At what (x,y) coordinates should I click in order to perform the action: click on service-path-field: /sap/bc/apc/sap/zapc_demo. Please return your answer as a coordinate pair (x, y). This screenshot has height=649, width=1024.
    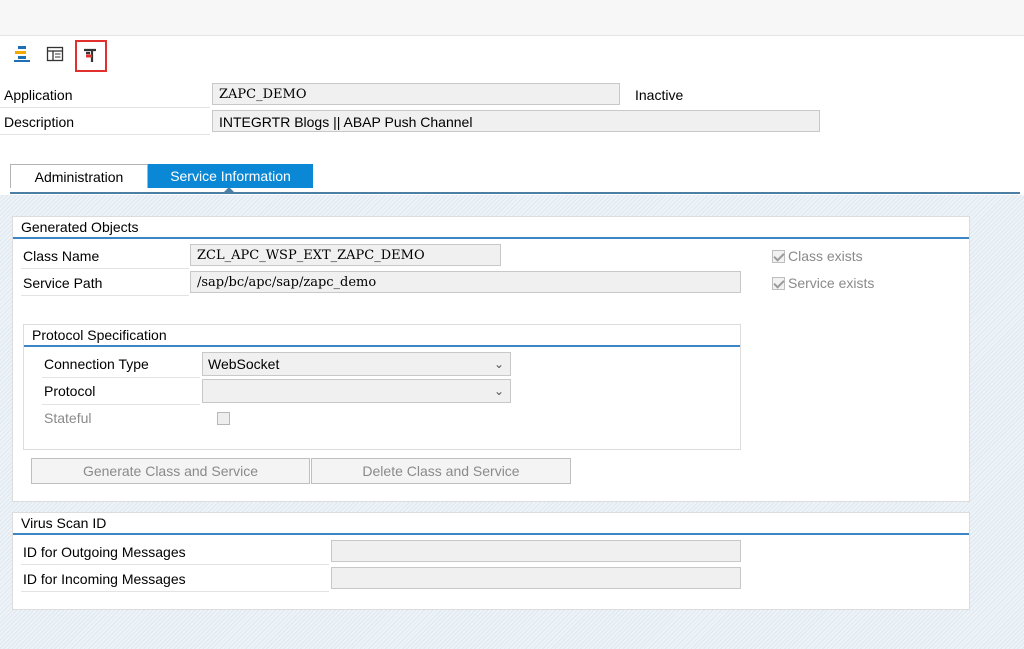
    Looking at the image, I should click on (465, 282).